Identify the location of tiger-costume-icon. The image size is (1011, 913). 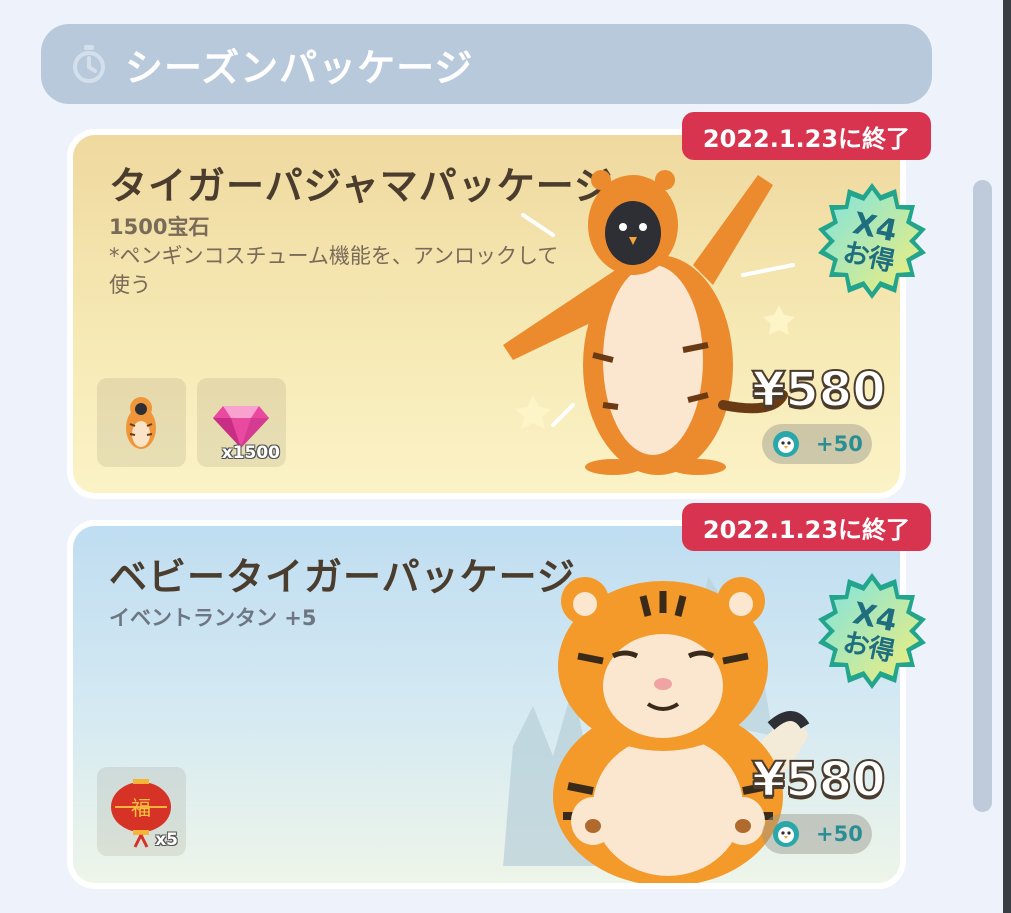
(141, 423).